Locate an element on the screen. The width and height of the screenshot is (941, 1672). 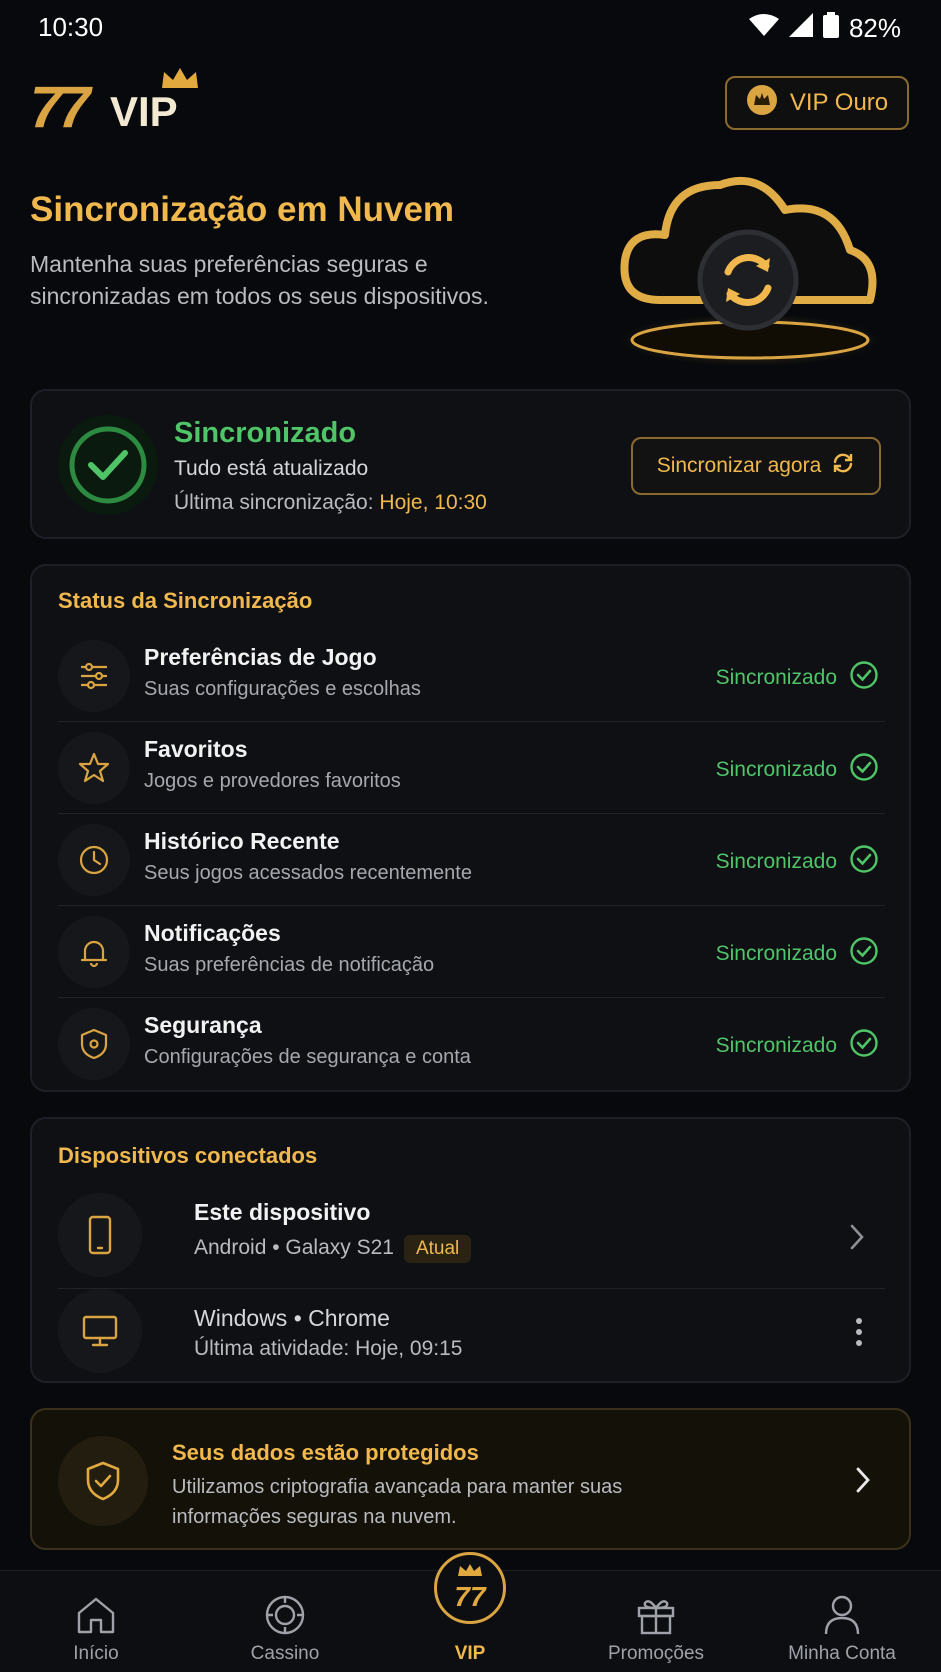
bell-icon is located at coordinates (94, 952).